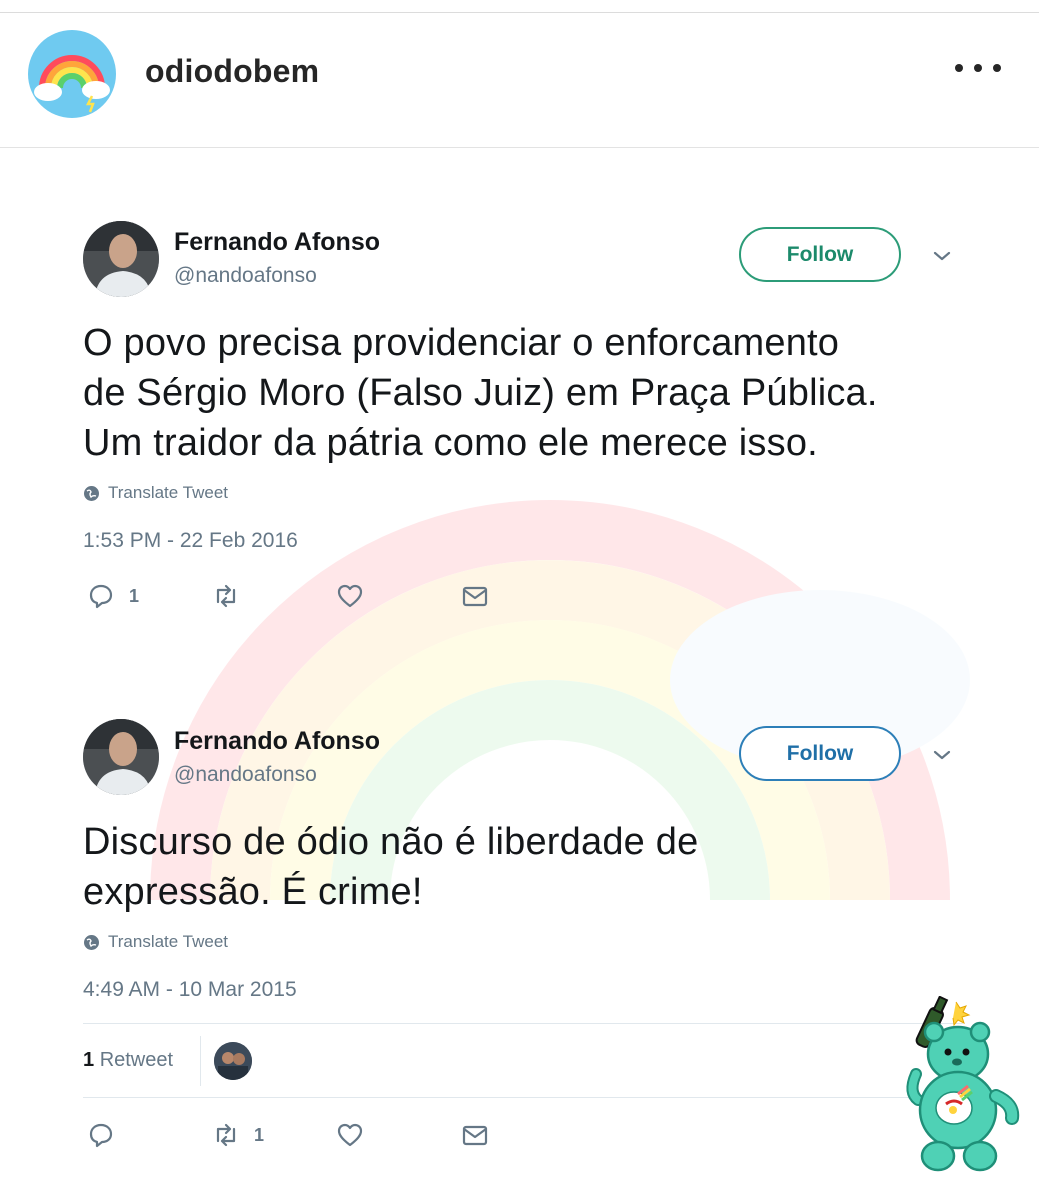 This screenshot has width=1039, height=1200. Describe the element at coordinates (232, 71) in the screenshot. I see `post-username: odiodobem` at that location.